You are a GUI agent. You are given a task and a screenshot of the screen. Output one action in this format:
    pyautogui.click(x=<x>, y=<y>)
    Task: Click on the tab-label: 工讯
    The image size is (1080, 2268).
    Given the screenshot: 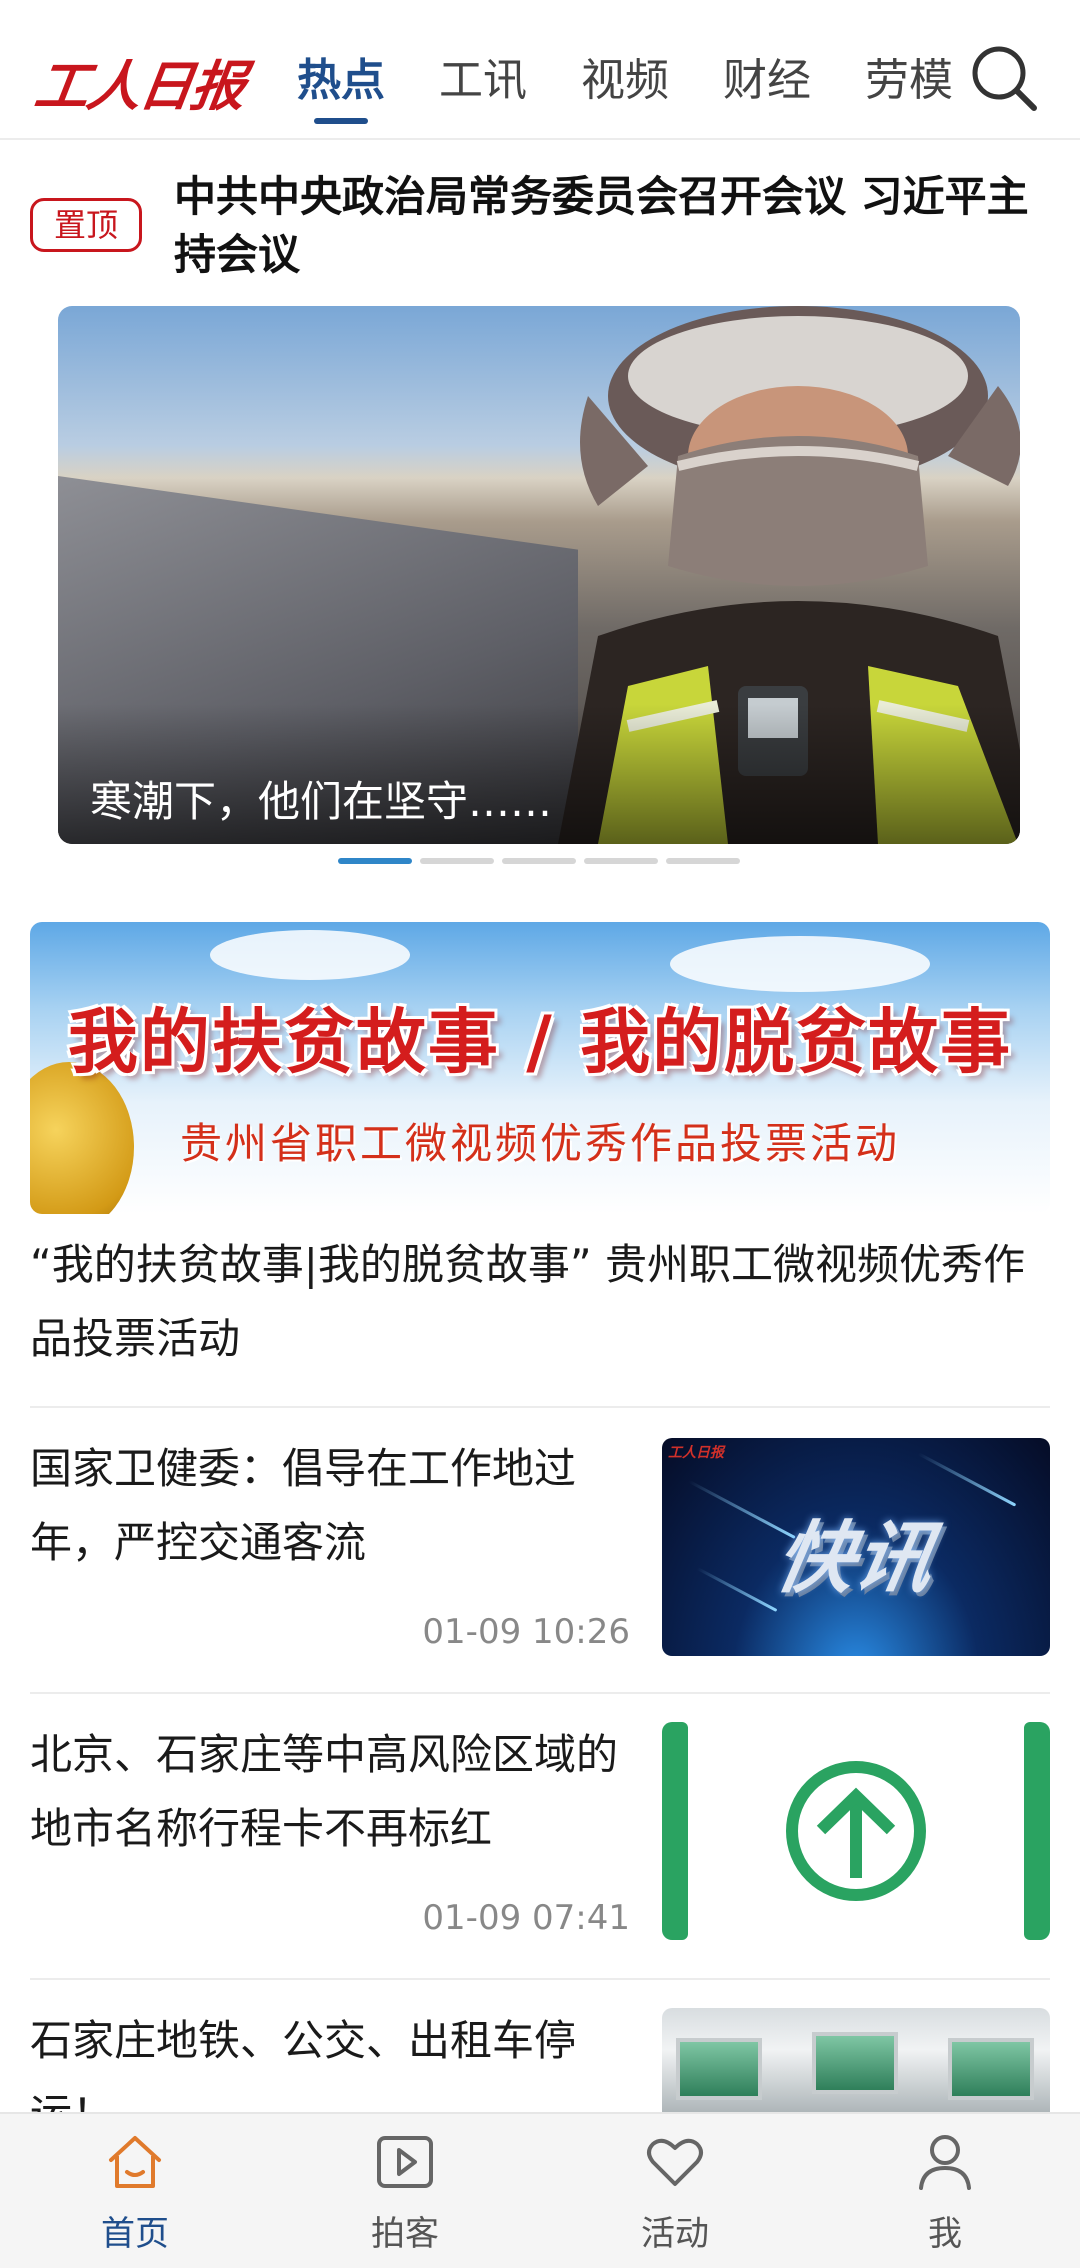 What is the action you would take?
    pyautogui.click(x=483, y=80)
    